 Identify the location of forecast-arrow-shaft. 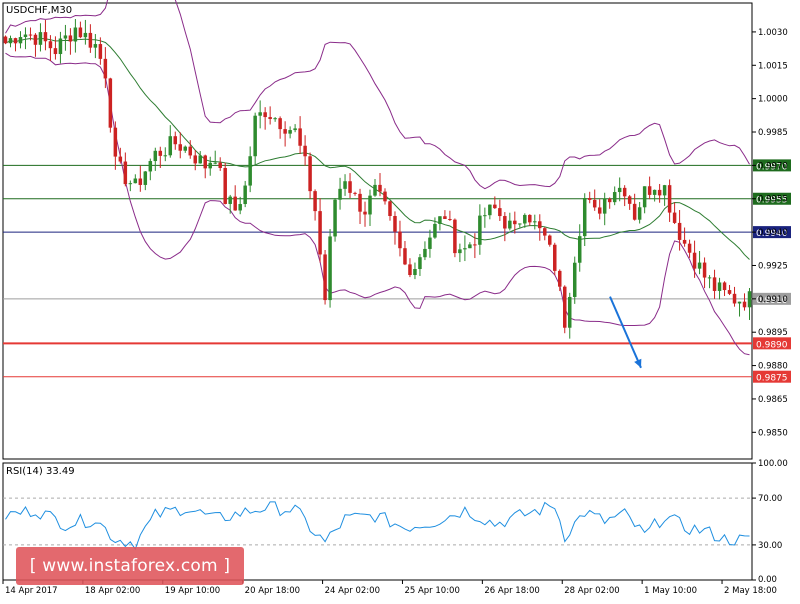
(625, 332).